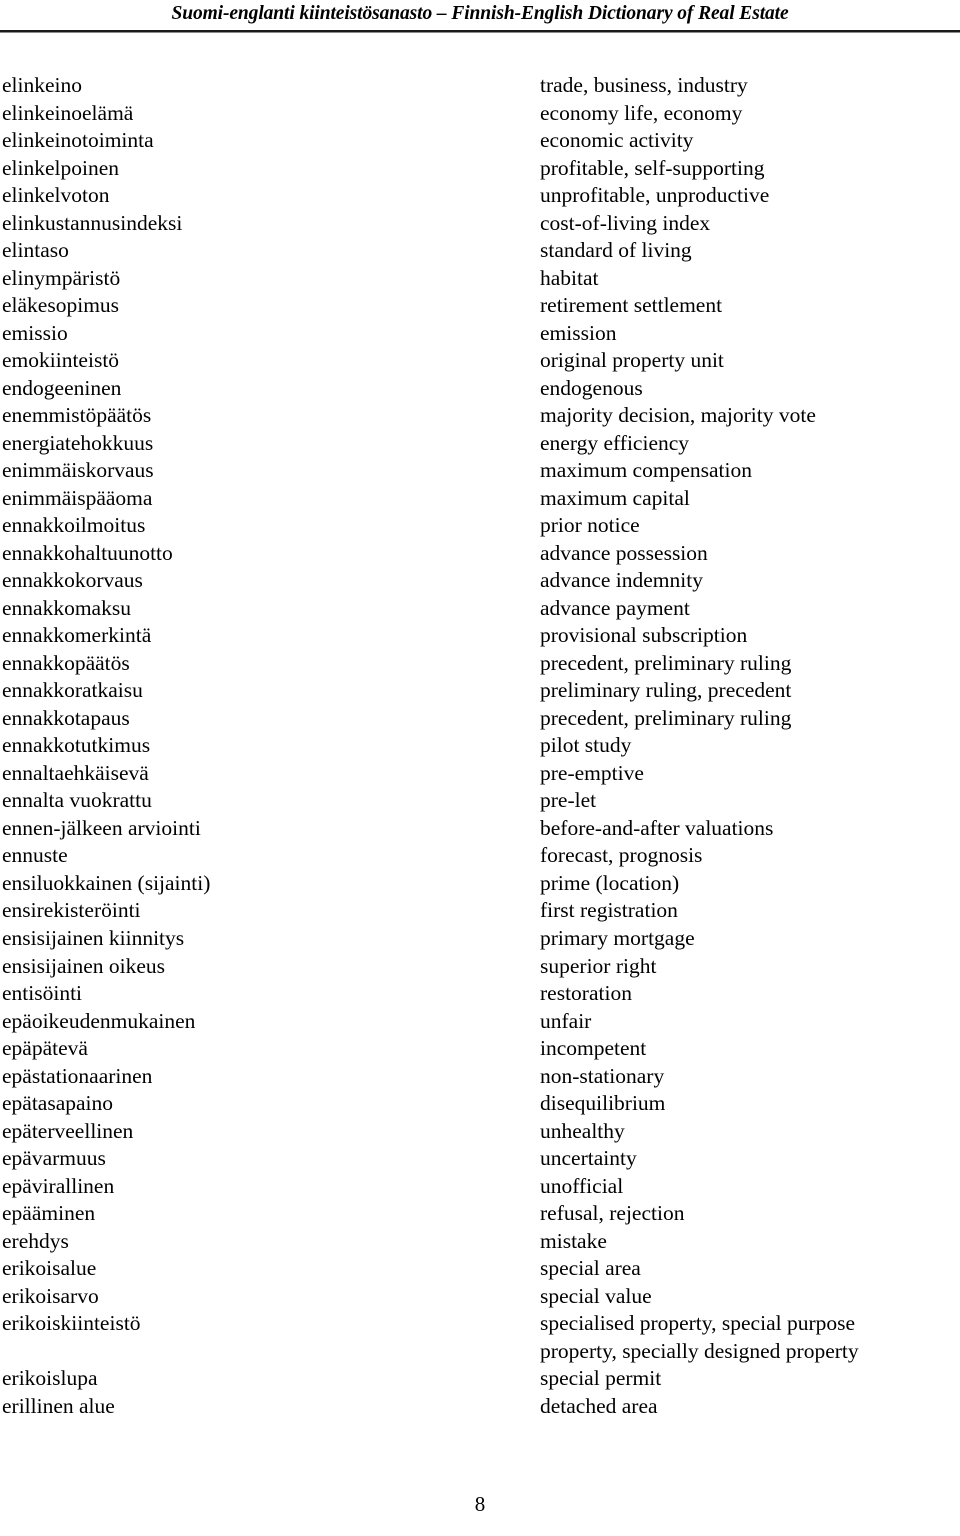 The image size is (960, 1536). What do you see at coordinates (480, 224) in the screenshot?
I see `glossary-entry-row: elinkustannusindeksi cost-of-living index` at bounding box center [480, 224].